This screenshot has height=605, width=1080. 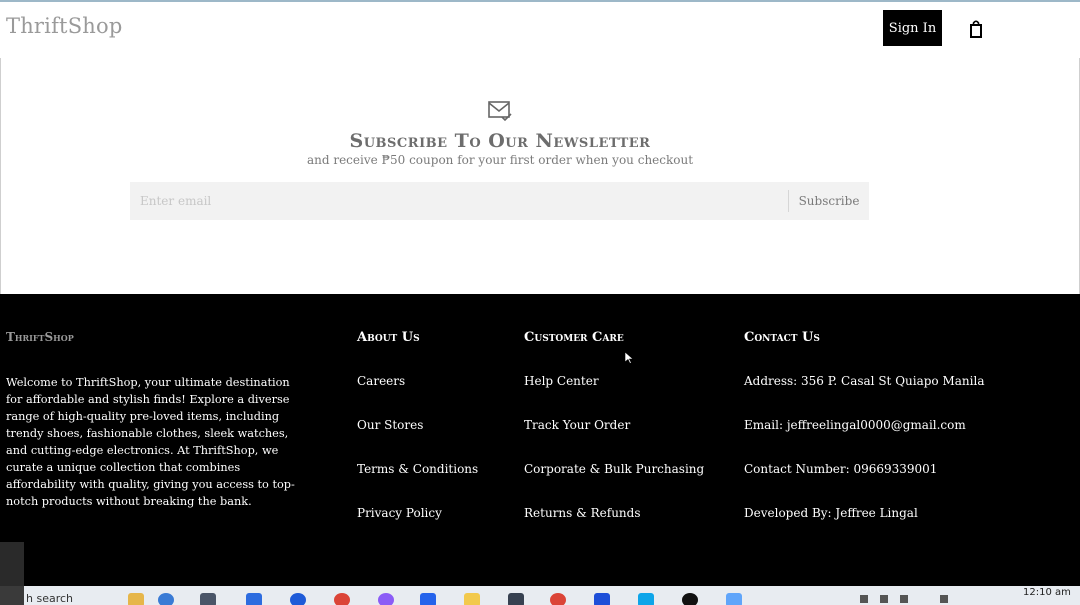 I want to click on edge-icon, so click(x=166, y=599).